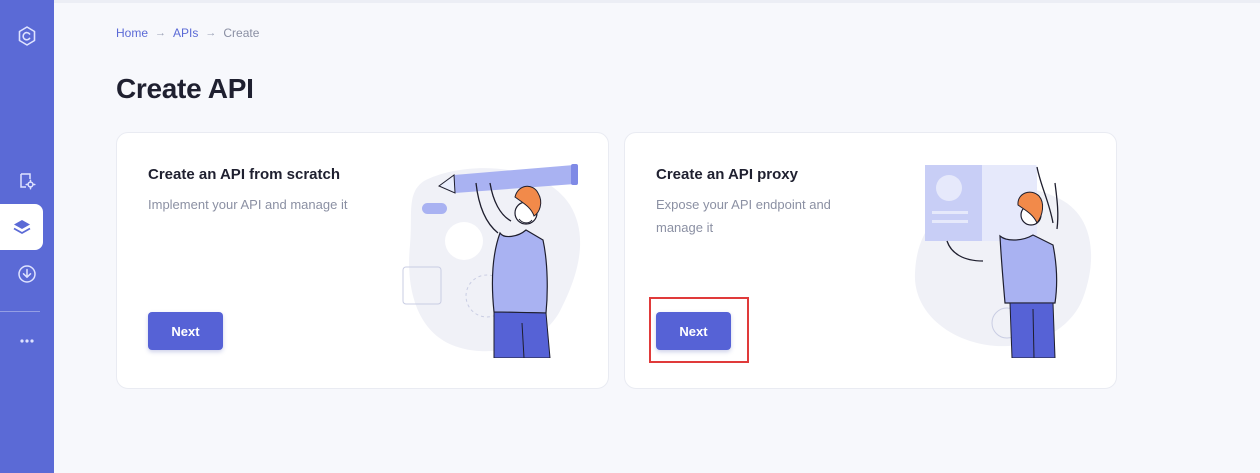 The width and height of the screenshot is (1260, 473). Describe the element at coordinates (20, 311) in the screenshot. I see `sidebar-divider` at that location.